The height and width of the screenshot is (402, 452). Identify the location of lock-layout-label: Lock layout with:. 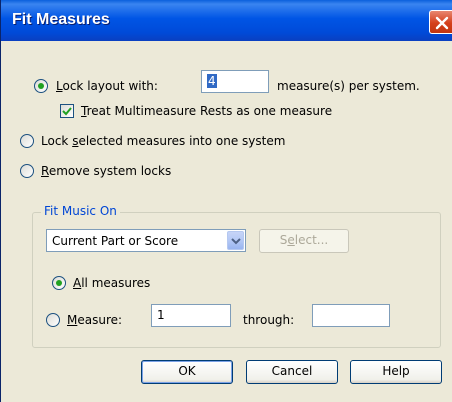
(107, 86).